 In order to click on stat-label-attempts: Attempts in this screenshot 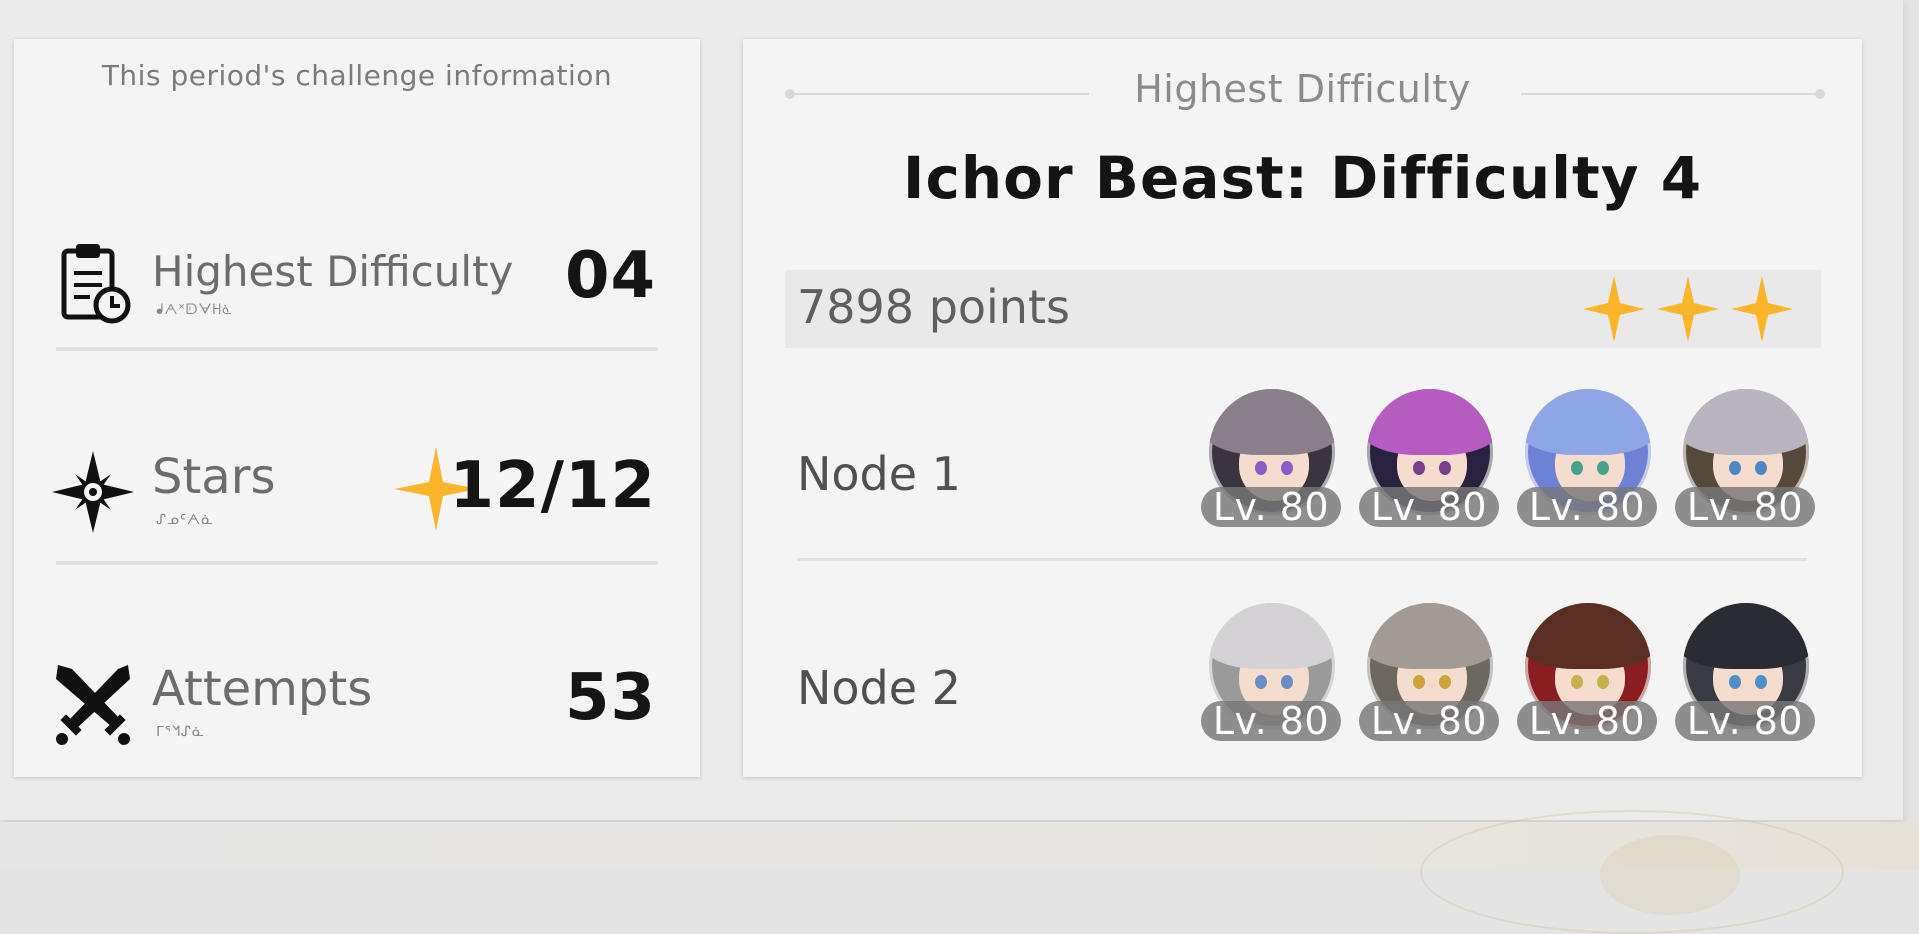, I will do `click(262, 689)`.